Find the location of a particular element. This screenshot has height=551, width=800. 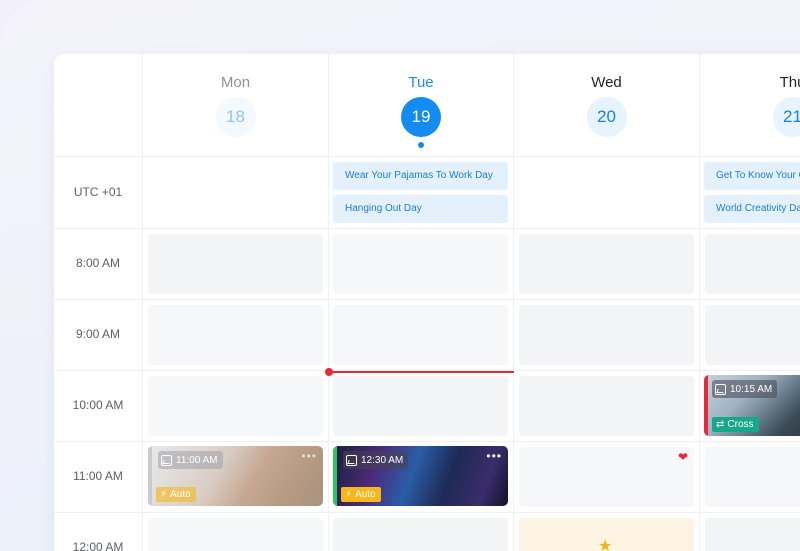

day-name: Wed is located at coordinates (606, 82).